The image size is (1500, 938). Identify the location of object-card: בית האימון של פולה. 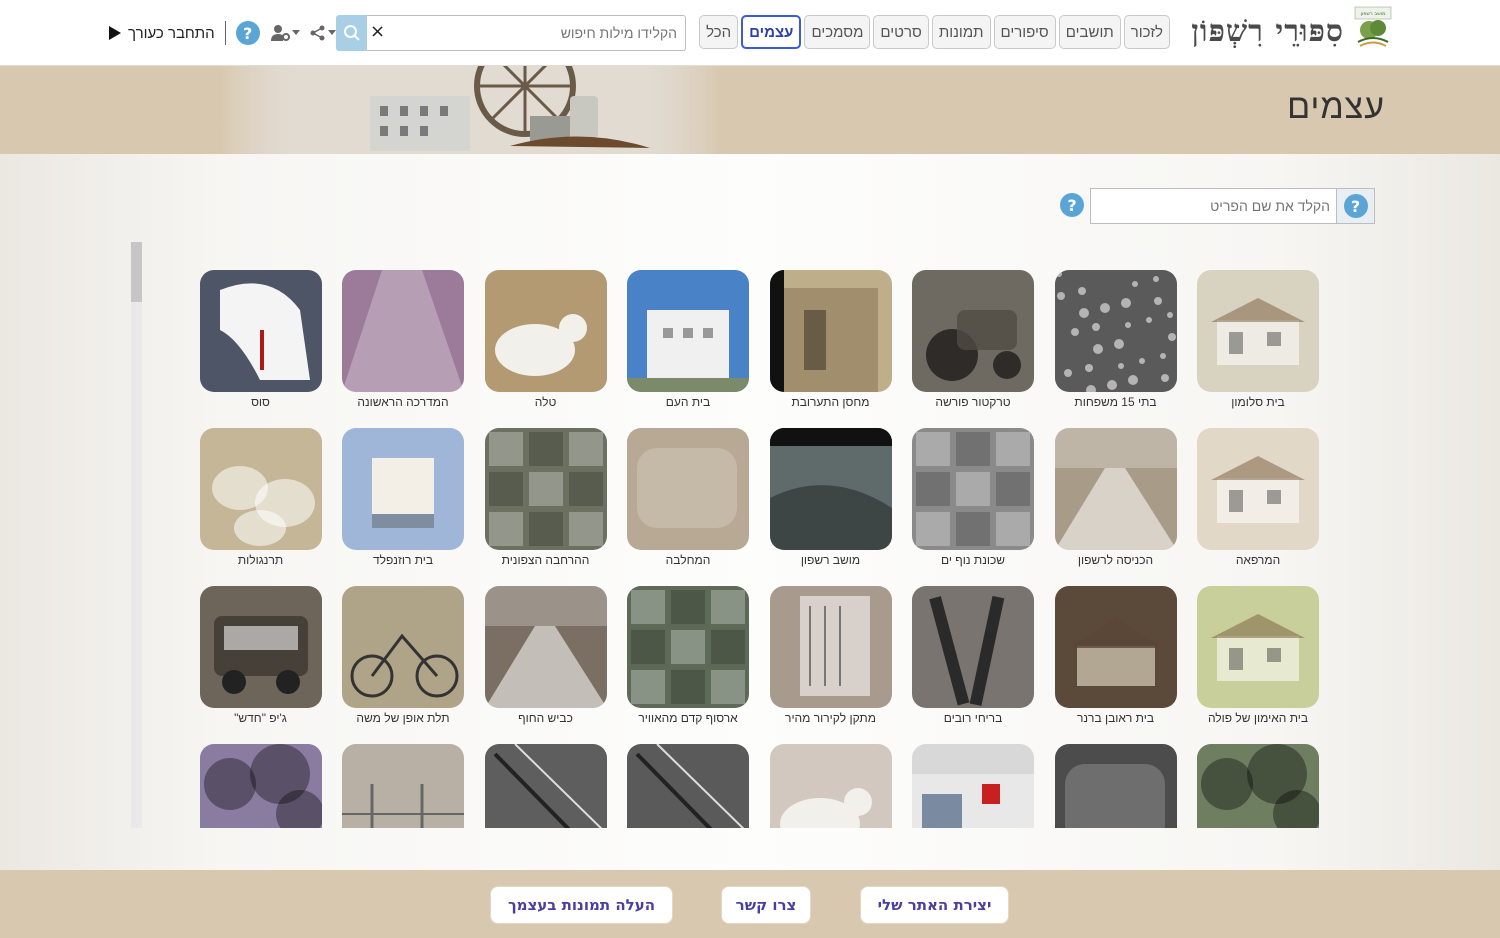
(1258, 655).